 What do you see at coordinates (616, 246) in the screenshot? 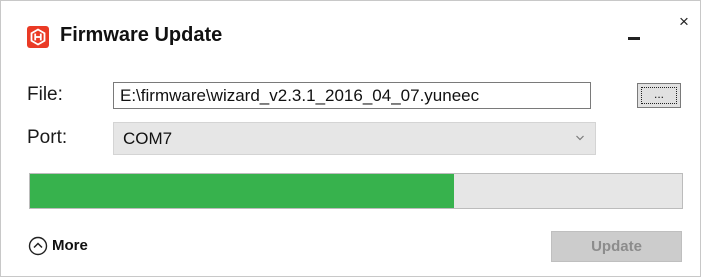
I see `update-button: Update` at bounding box center [616, 246].